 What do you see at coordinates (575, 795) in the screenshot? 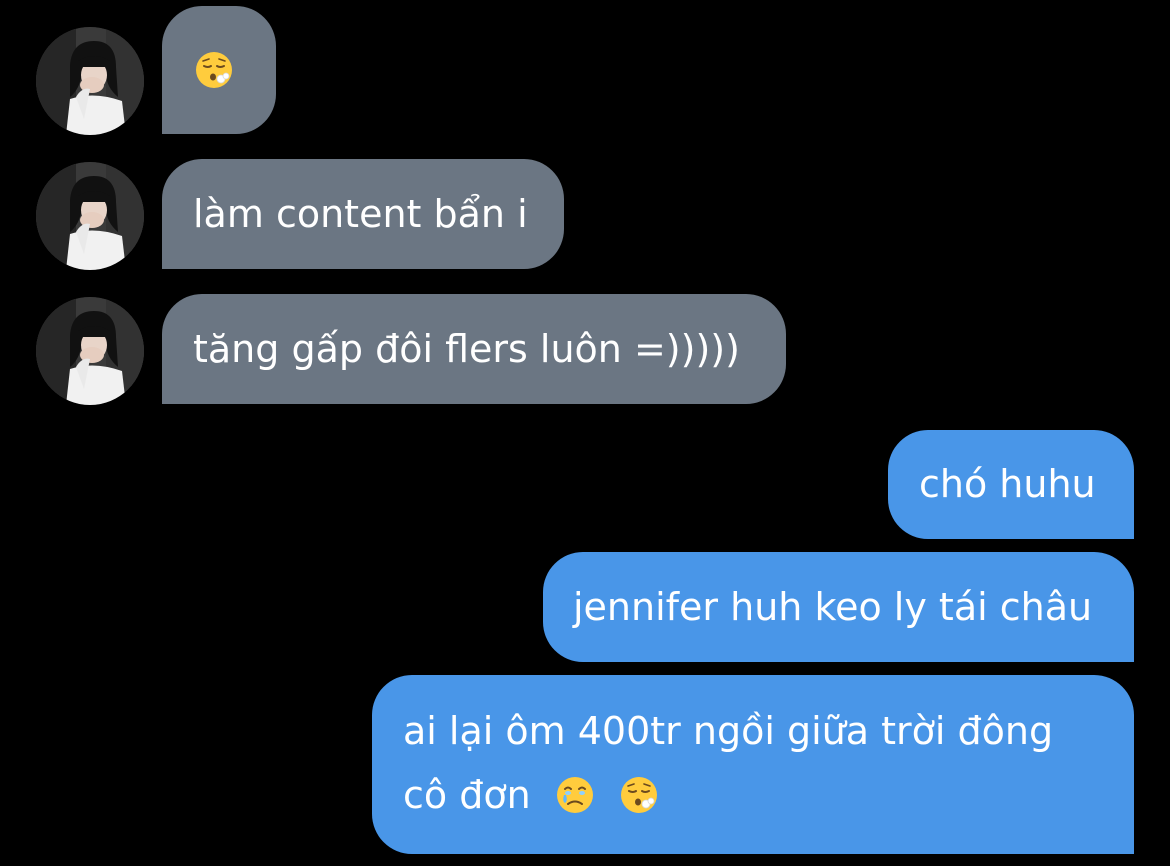
I see `face-holding-back-tears-emoji` at bounding box center [575, 795].